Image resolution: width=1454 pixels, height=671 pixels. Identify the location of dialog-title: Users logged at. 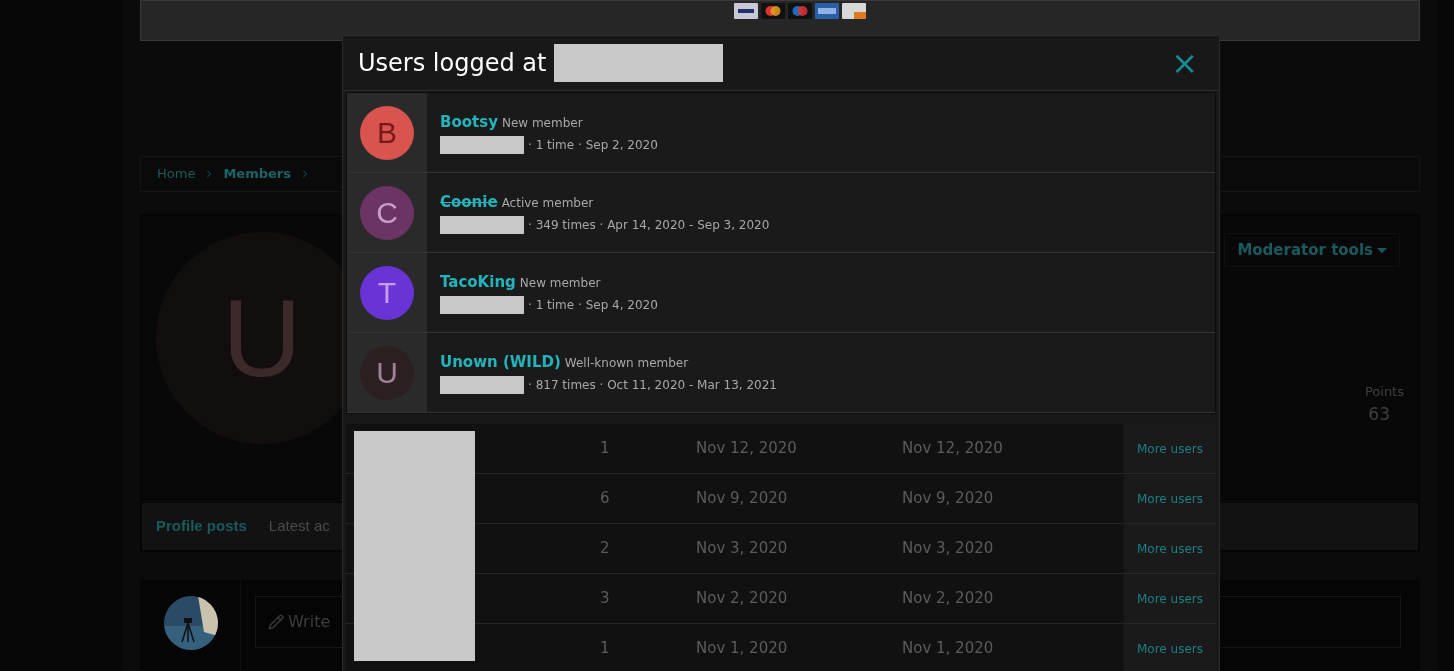
(452, 63).